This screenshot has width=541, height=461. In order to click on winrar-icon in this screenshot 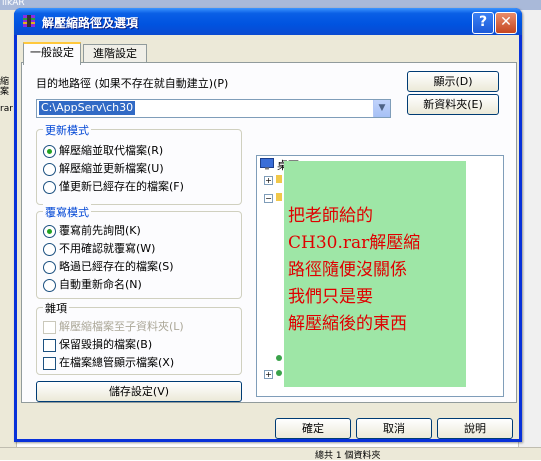, I will do `click(29, 21)`.